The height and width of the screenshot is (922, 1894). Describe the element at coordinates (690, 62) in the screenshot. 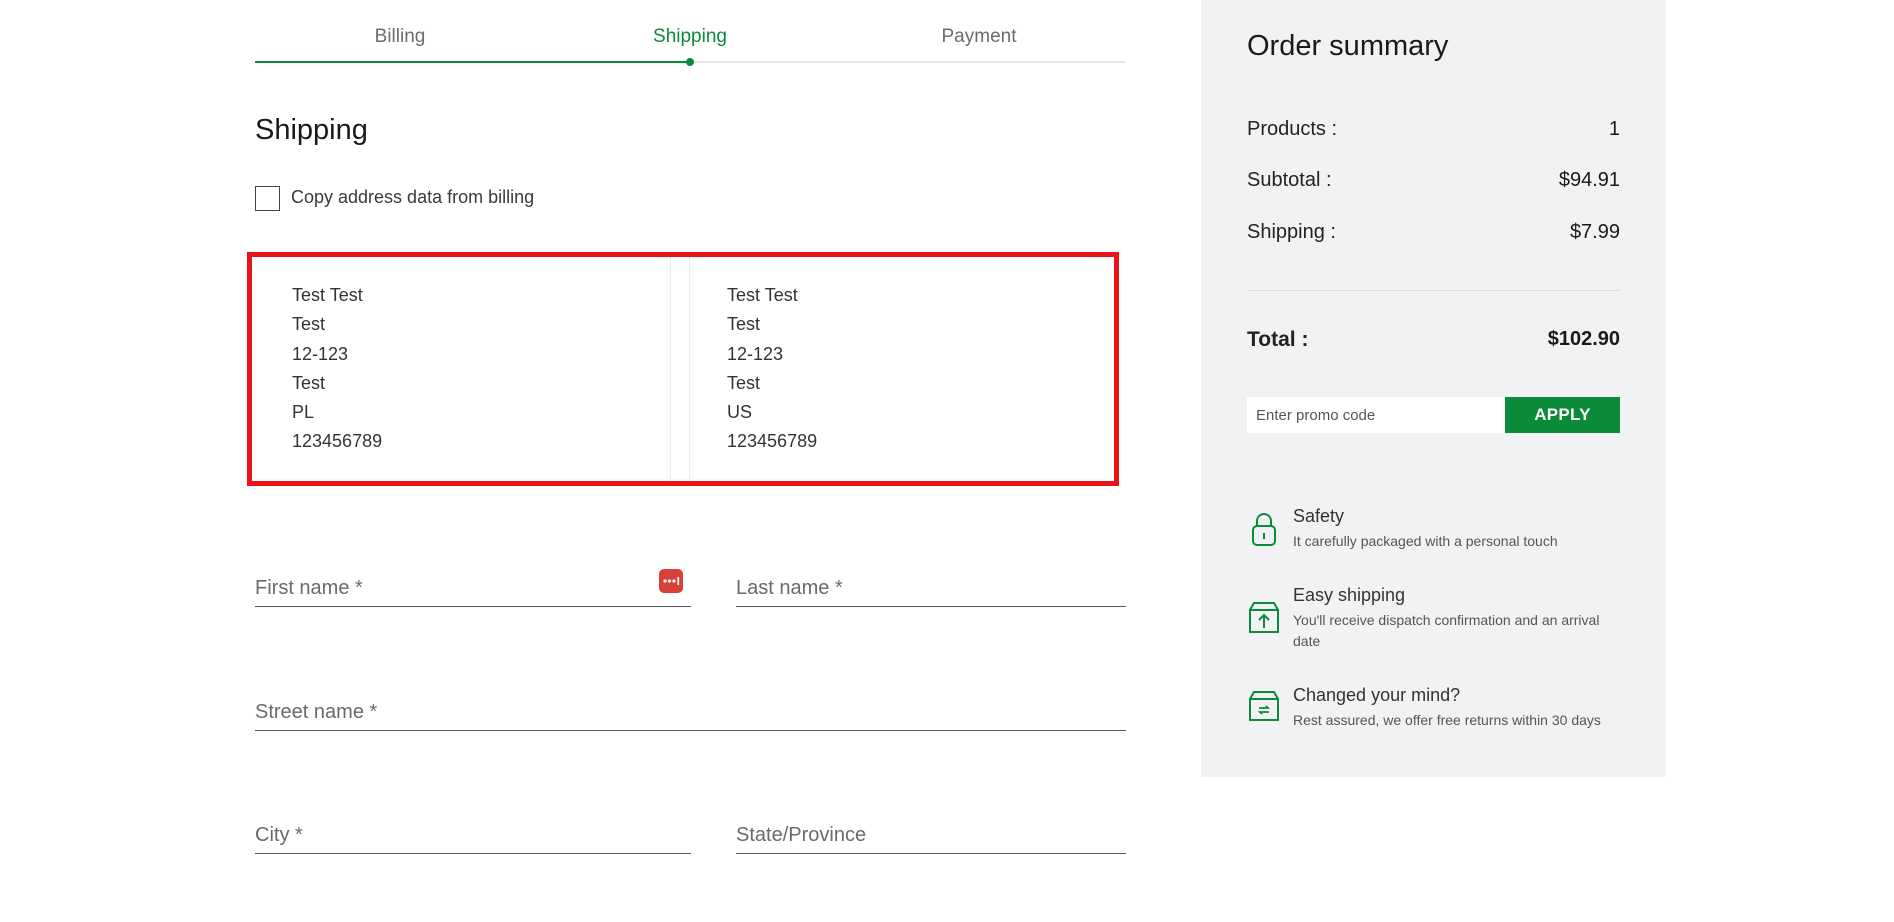

I see `step-dot` at that location.